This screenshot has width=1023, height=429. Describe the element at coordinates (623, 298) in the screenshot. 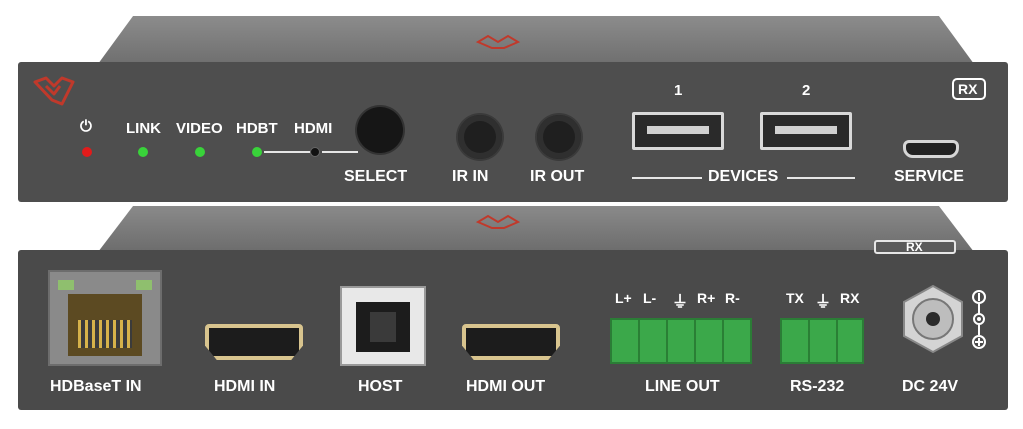

I see `line-out-pin-l-plus: L+` at that location.